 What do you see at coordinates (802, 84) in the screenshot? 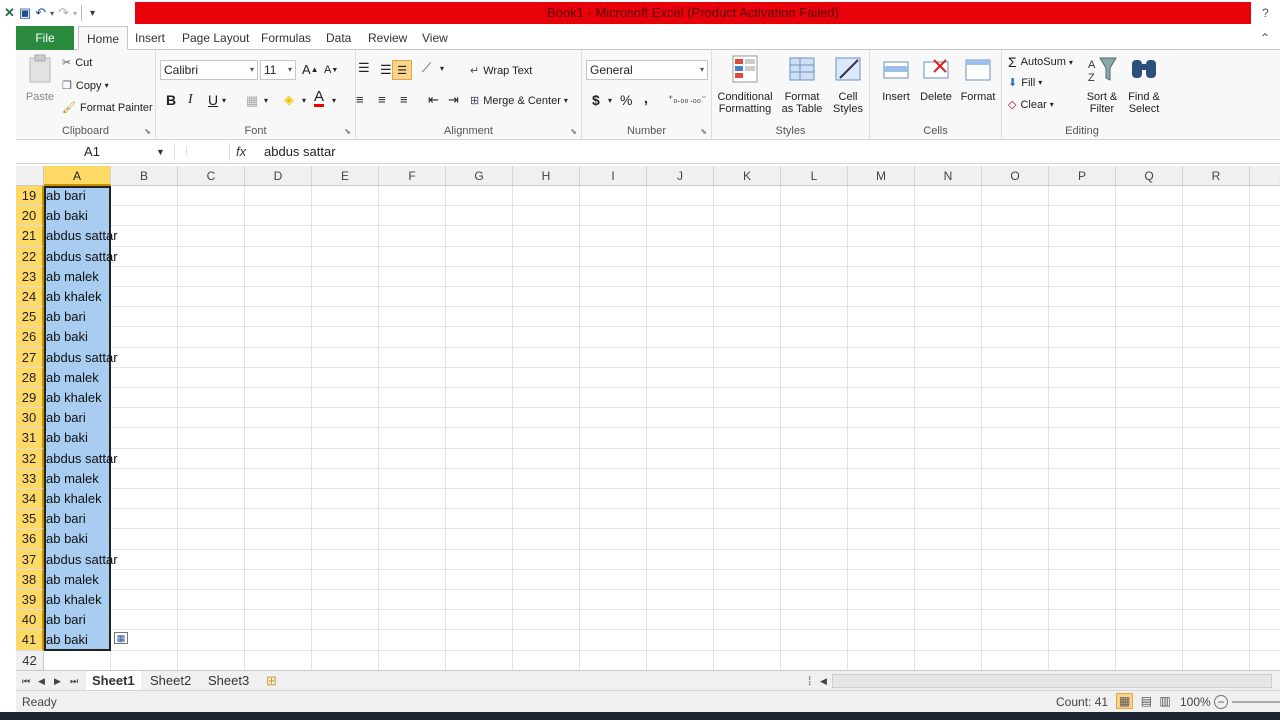
I see `format-as-table-button: Format as Table` at bounding box center [802, 84].